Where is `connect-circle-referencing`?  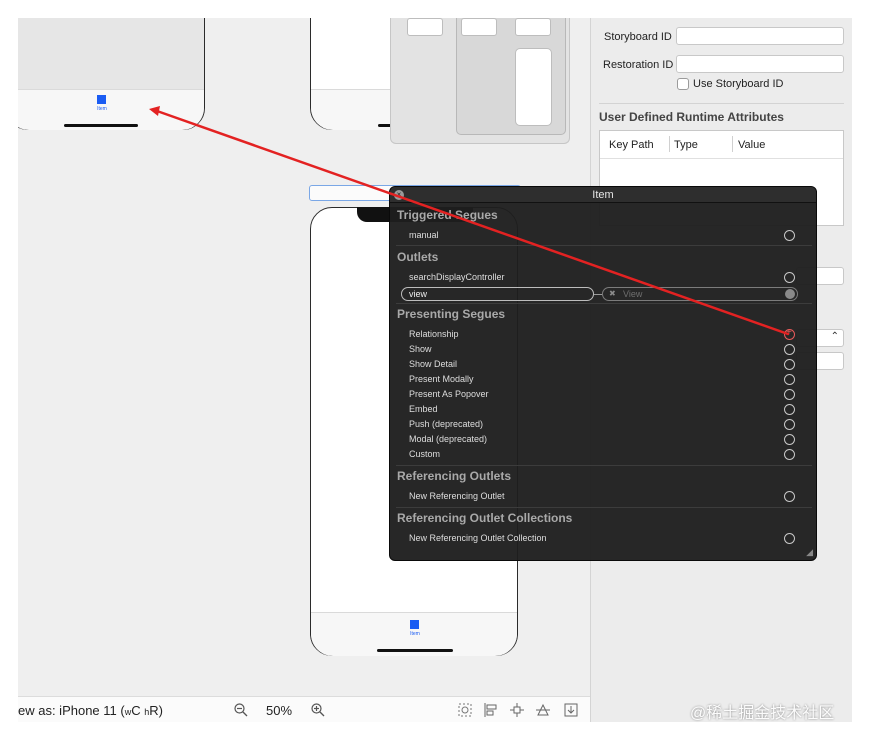 connect-circle-referencing is located at coordinates (789, 496).